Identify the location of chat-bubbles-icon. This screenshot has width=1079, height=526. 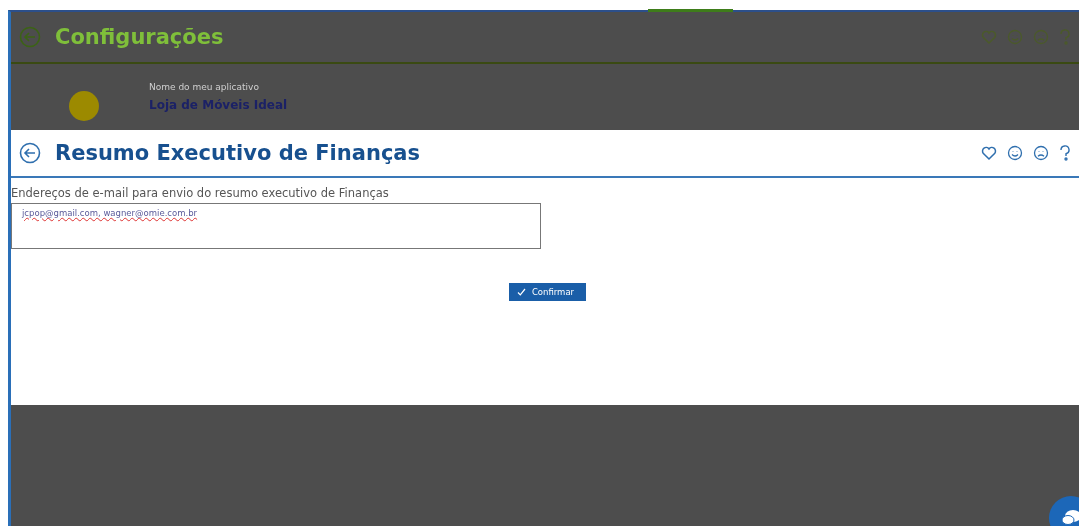
(1069, 517).